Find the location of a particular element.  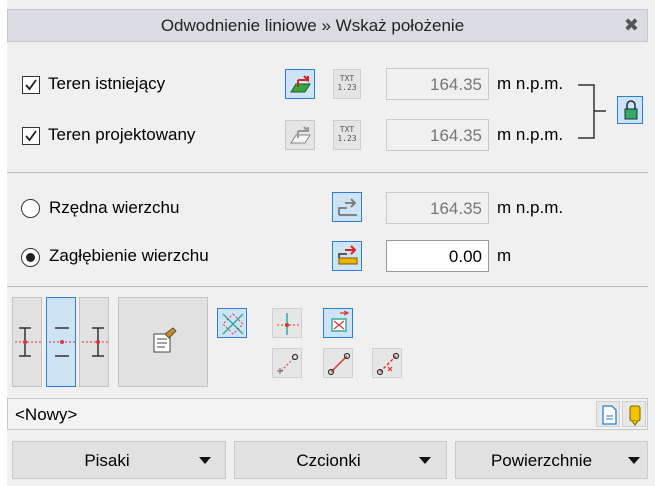

properties-icon is located at coordinates (165, 340).